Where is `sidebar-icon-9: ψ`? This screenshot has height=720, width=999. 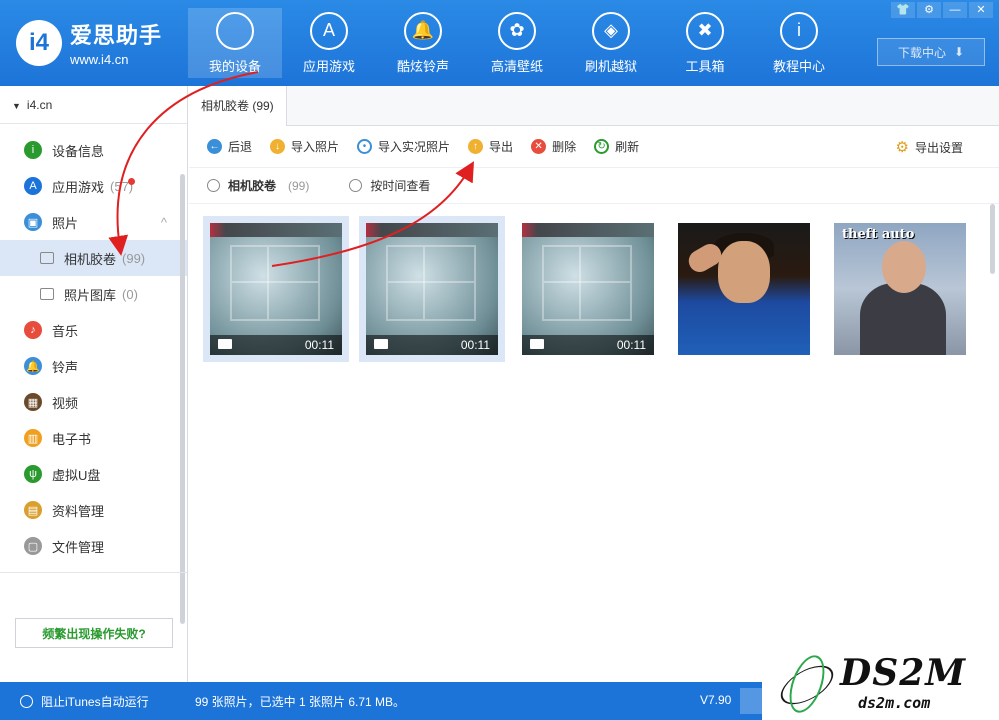
sidebar-icon-9: ψ is located at coordinates (33, 474).